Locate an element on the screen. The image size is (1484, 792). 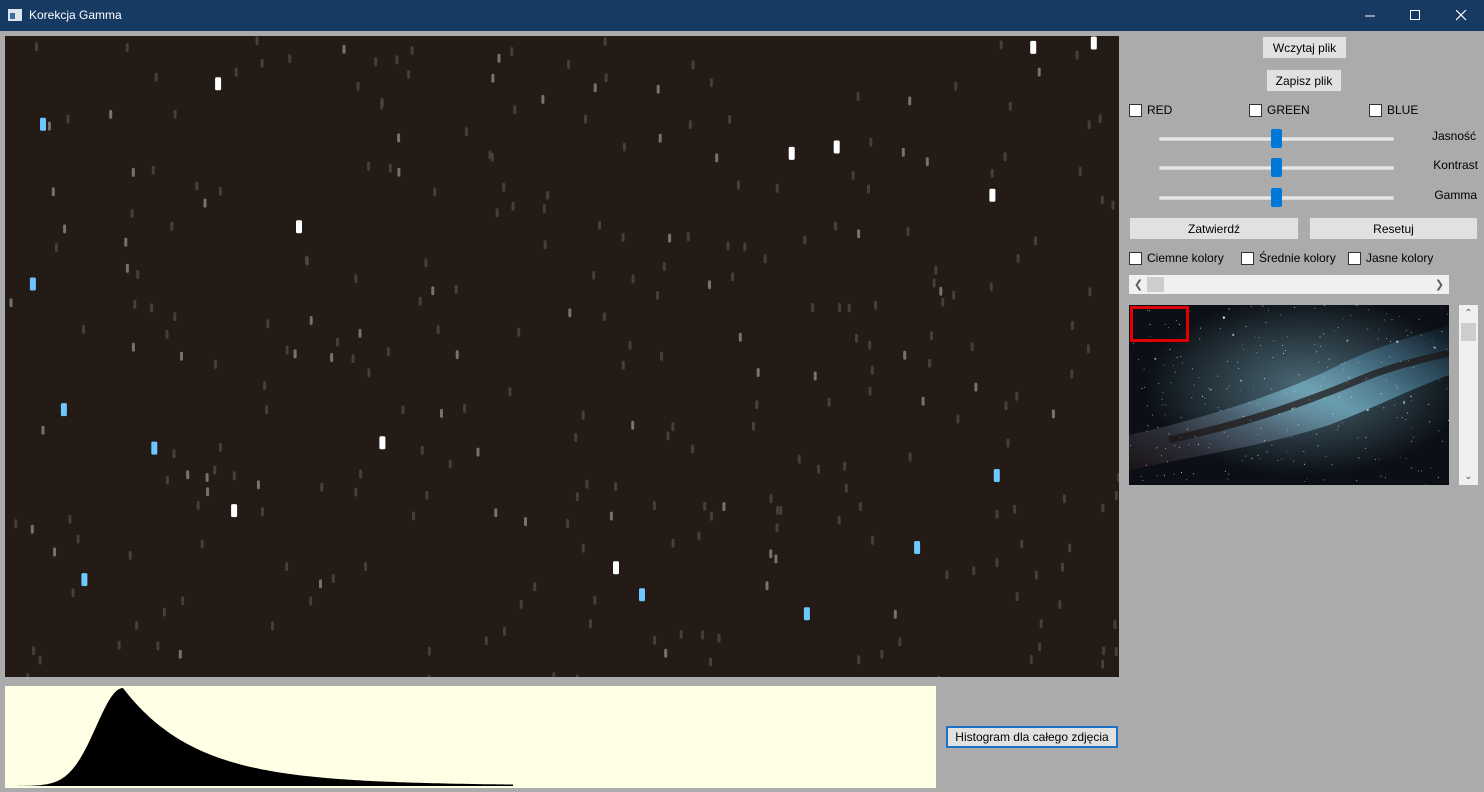
minimize-icon is located at coordinates (1369, 16).